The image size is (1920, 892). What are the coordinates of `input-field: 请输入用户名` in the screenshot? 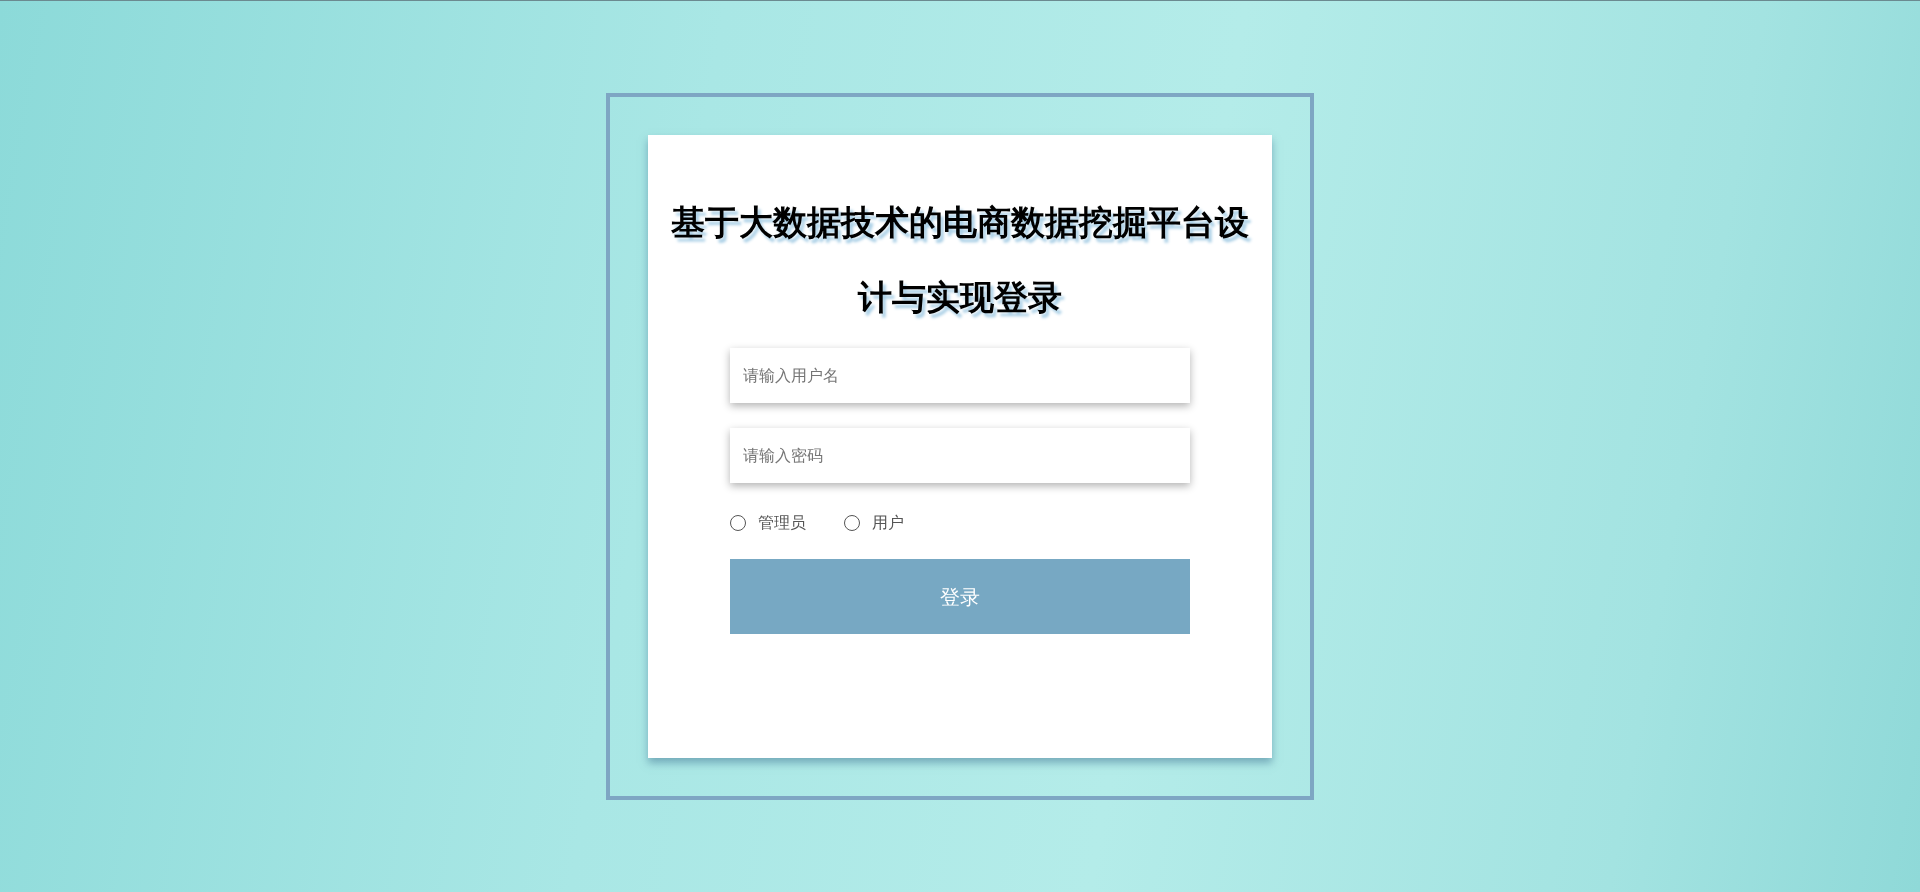 It's located at (960, 375).